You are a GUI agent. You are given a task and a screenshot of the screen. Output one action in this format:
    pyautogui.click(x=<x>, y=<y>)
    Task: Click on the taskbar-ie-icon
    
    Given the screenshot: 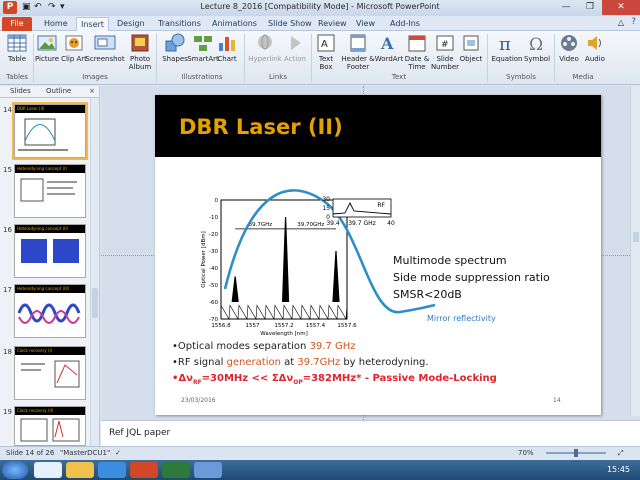 What is the action you would take?
    pyautogui.click(x=48, y=470)
    